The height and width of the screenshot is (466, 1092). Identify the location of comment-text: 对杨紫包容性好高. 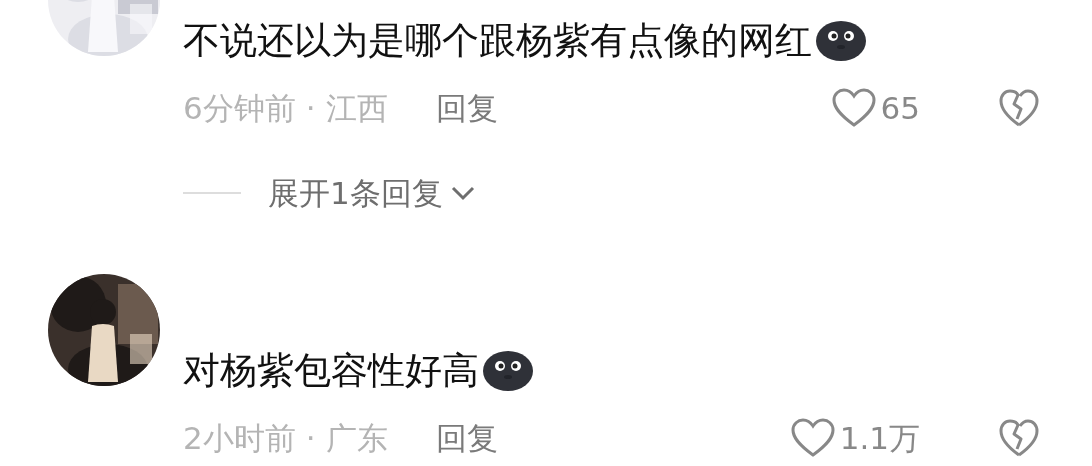
(331, 371).